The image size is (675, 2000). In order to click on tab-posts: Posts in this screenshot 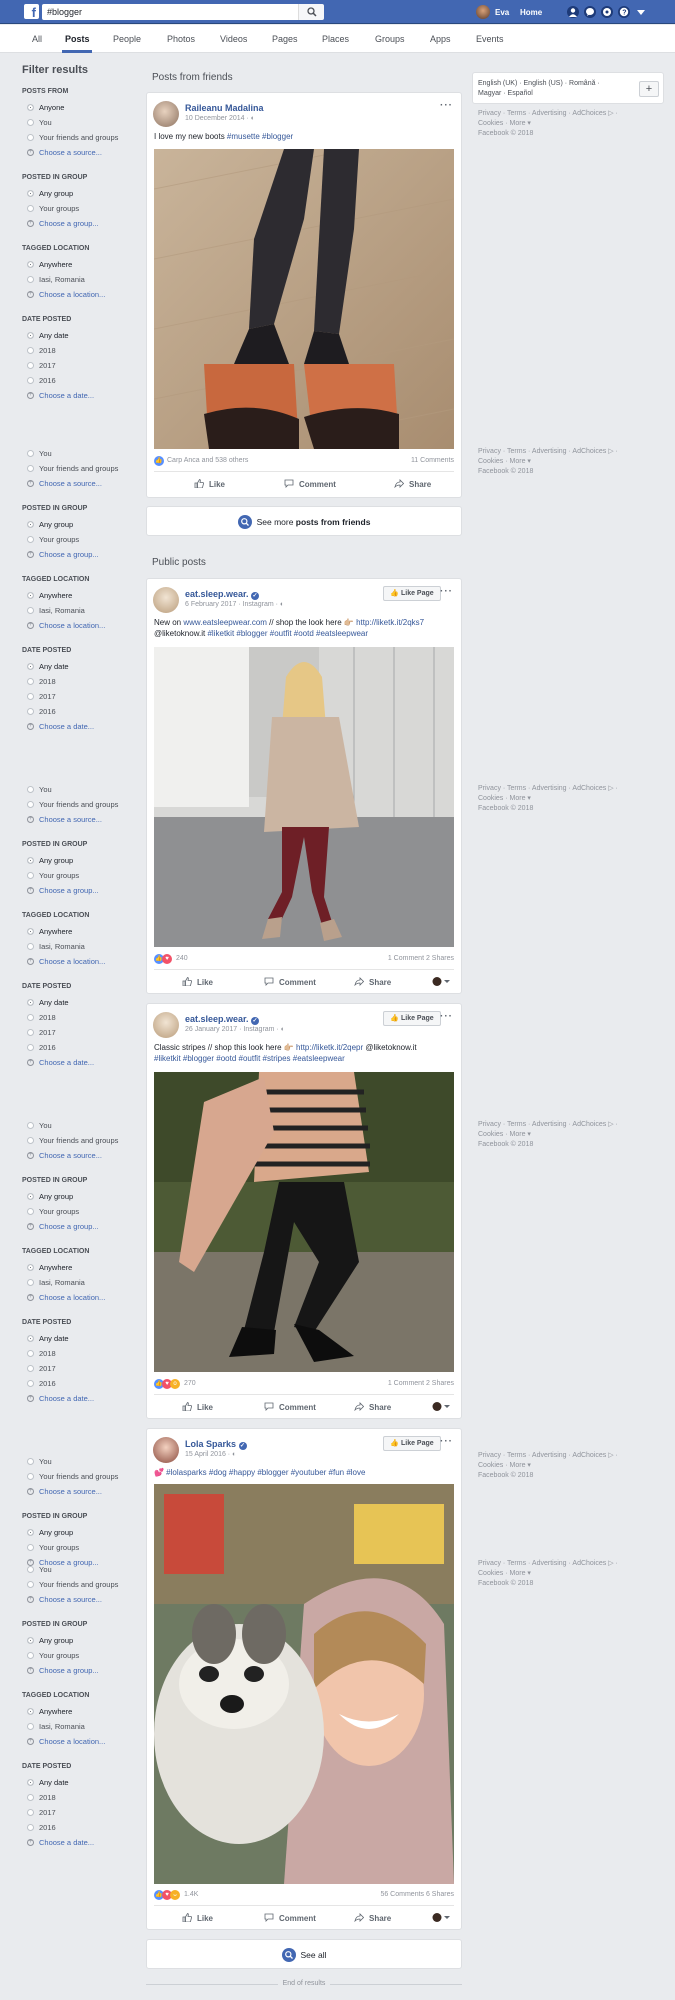, I will do `click(77, 39)`.